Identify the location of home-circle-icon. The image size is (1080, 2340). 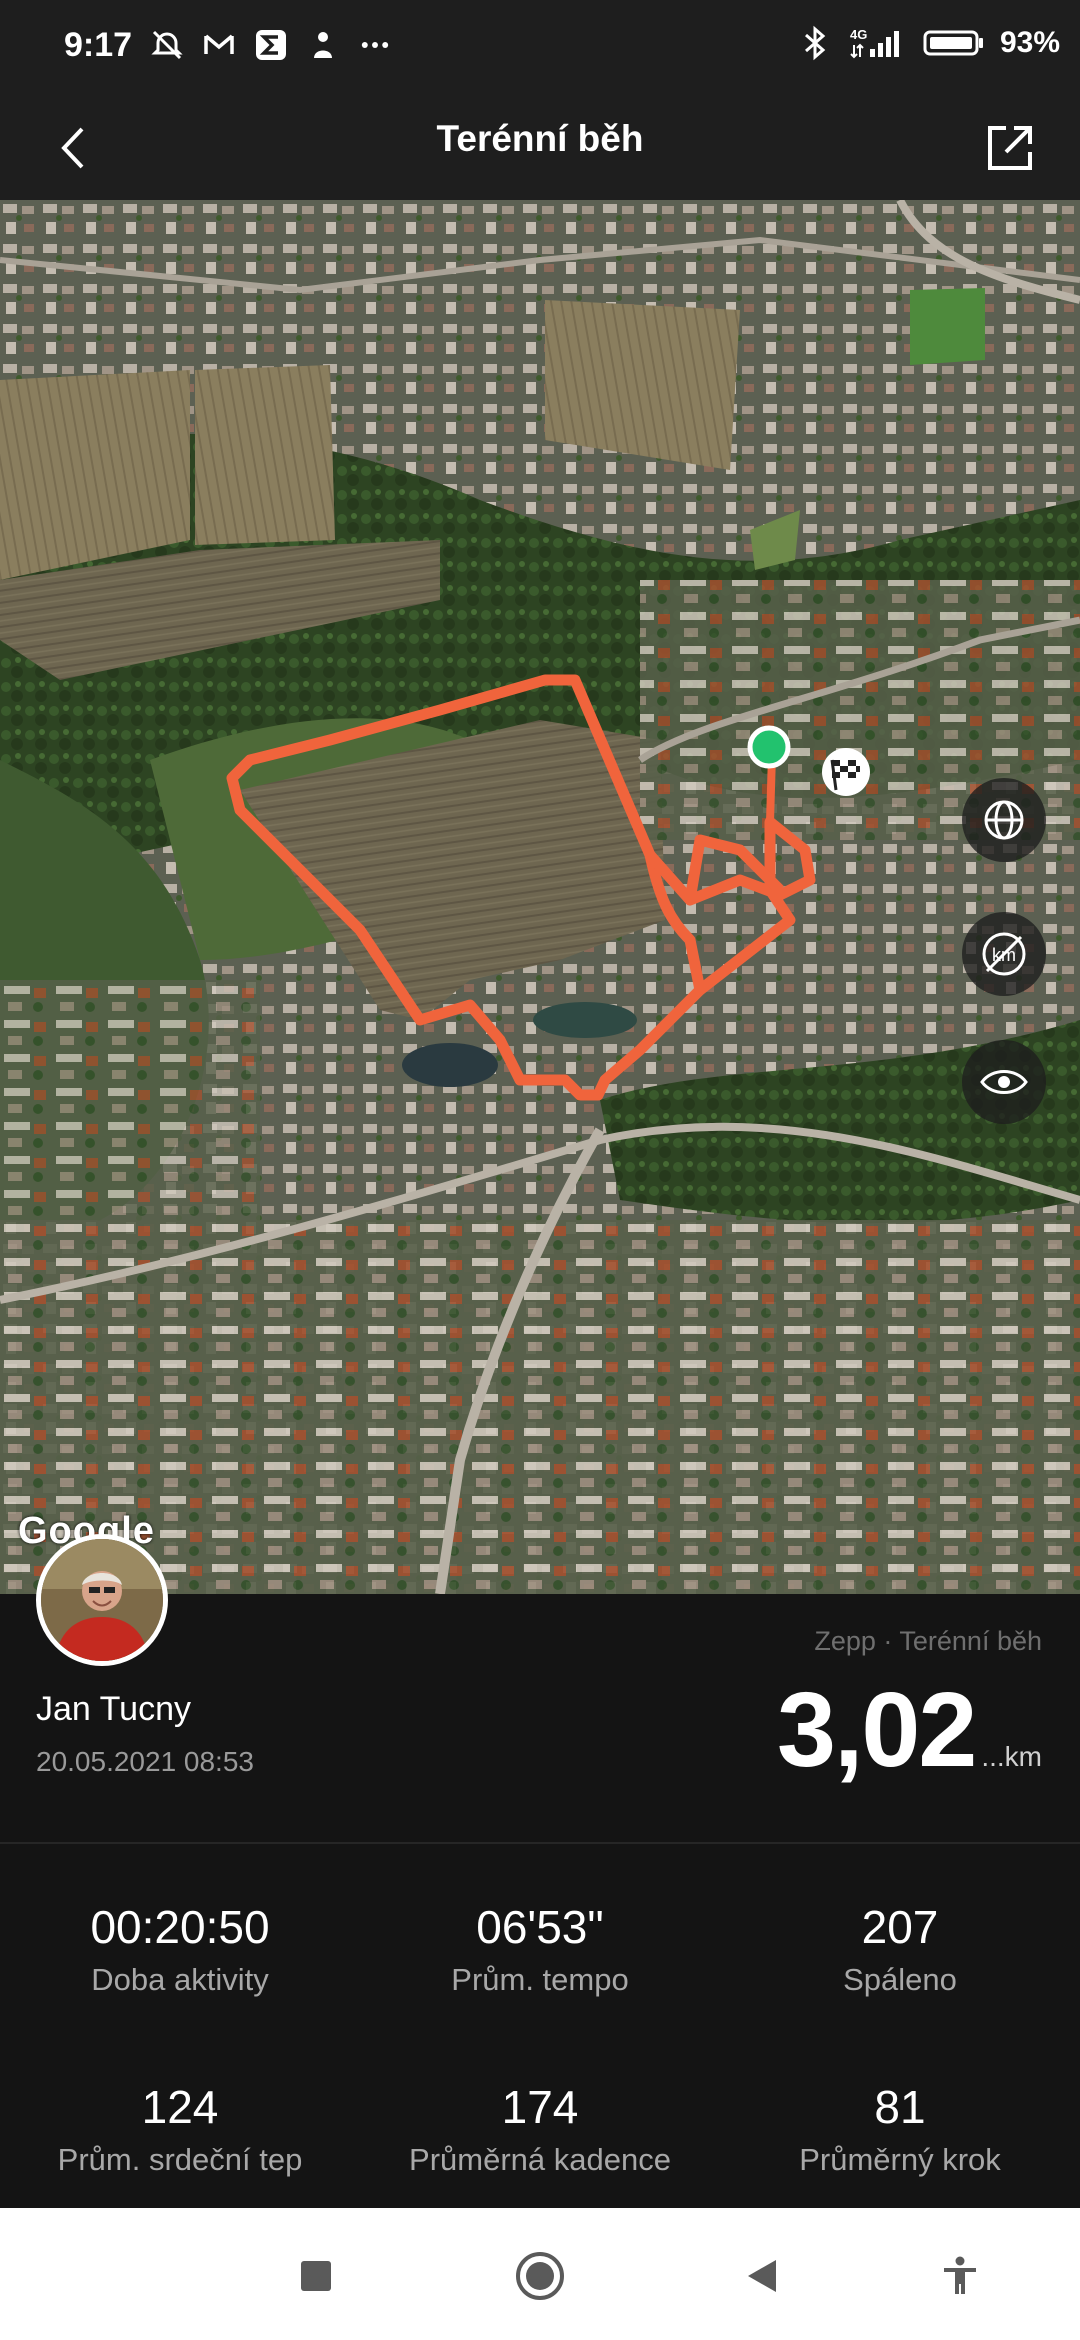
(540, 2276).